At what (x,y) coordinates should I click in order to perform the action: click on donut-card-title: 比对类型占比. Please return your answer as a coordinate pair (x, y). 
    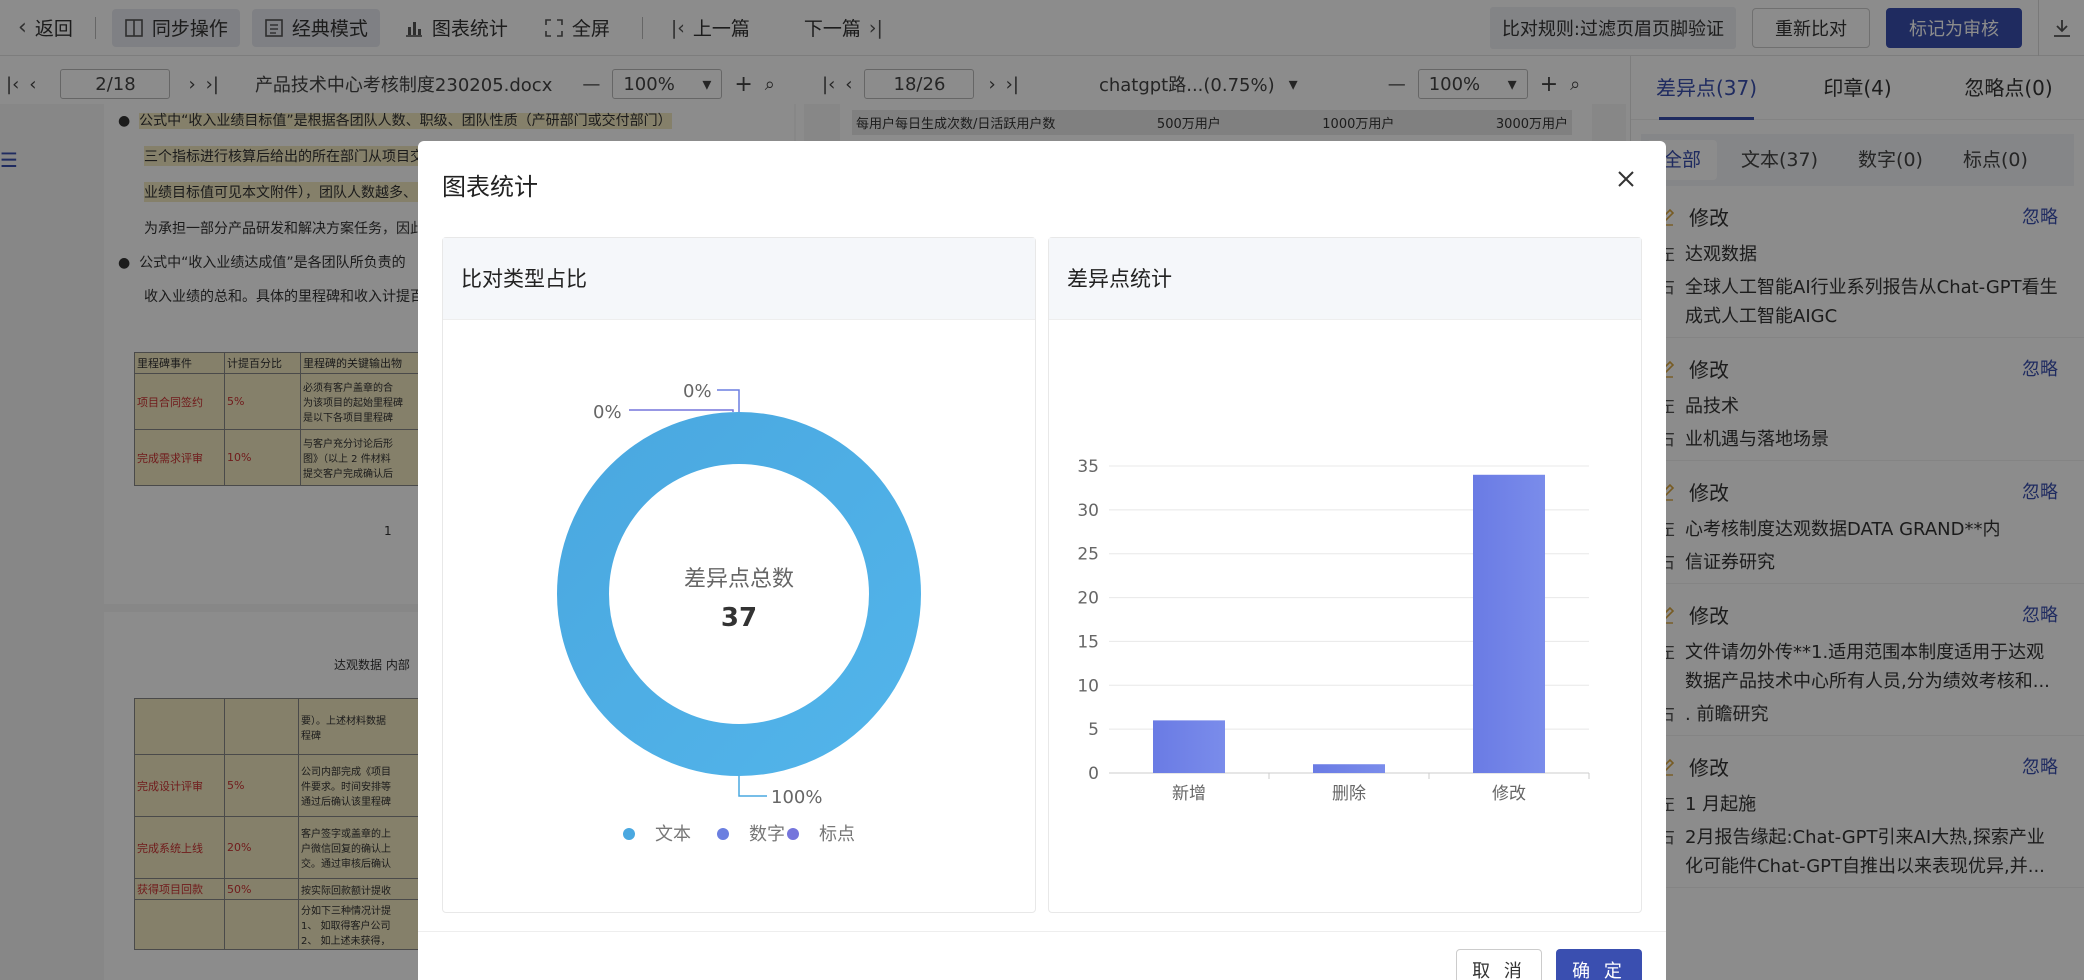
    Looking at the image, I should click on (739, 279).